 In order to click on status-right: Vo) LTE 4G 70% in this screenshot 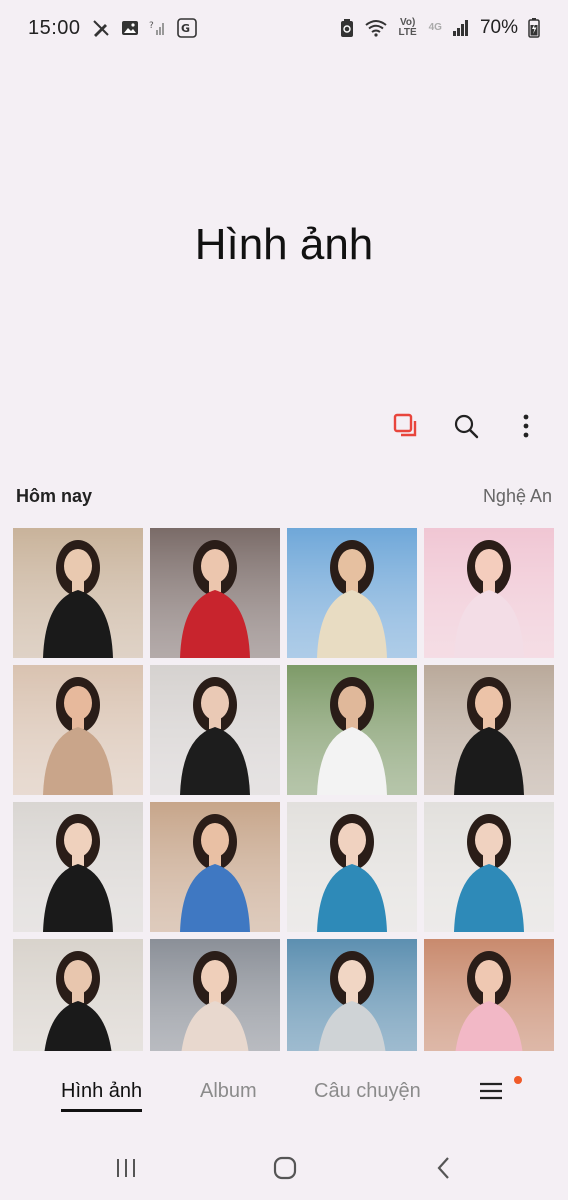, I will do `click(439, 28)`.